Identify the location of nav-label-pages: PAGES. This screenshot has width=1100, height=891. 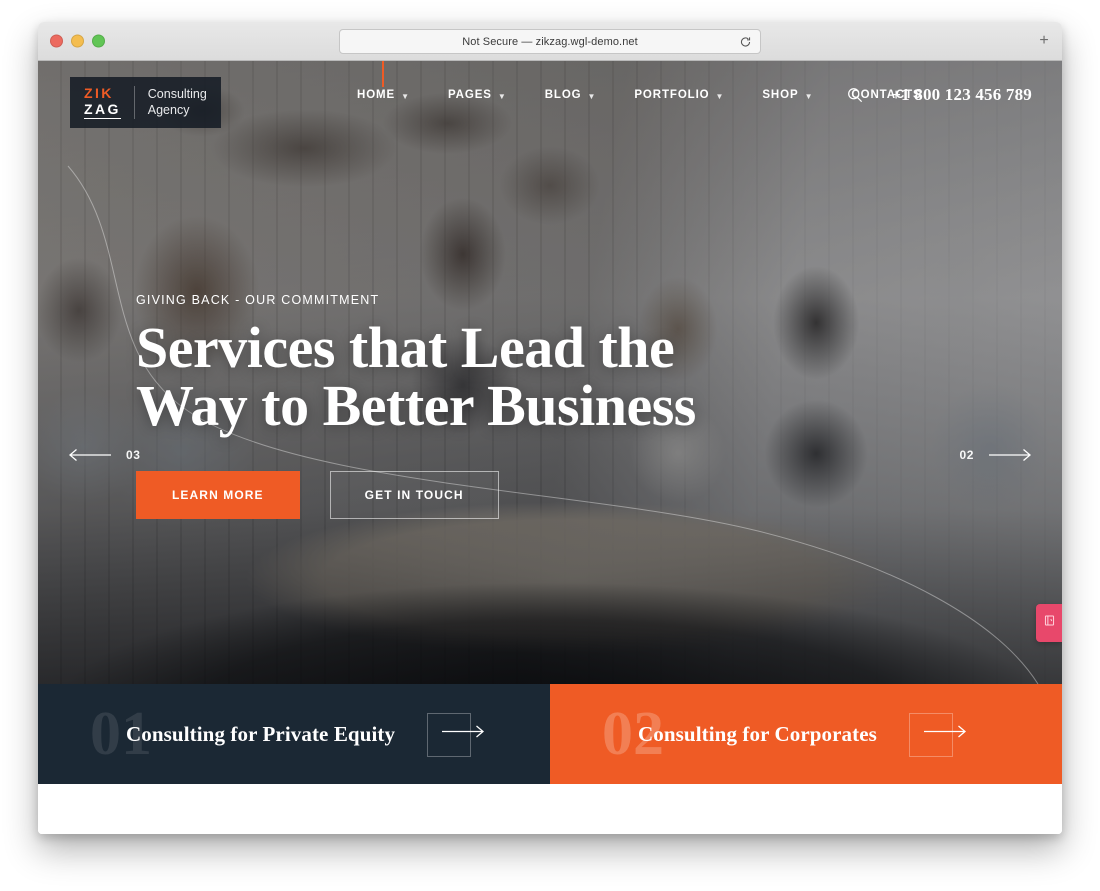
(469, 95).